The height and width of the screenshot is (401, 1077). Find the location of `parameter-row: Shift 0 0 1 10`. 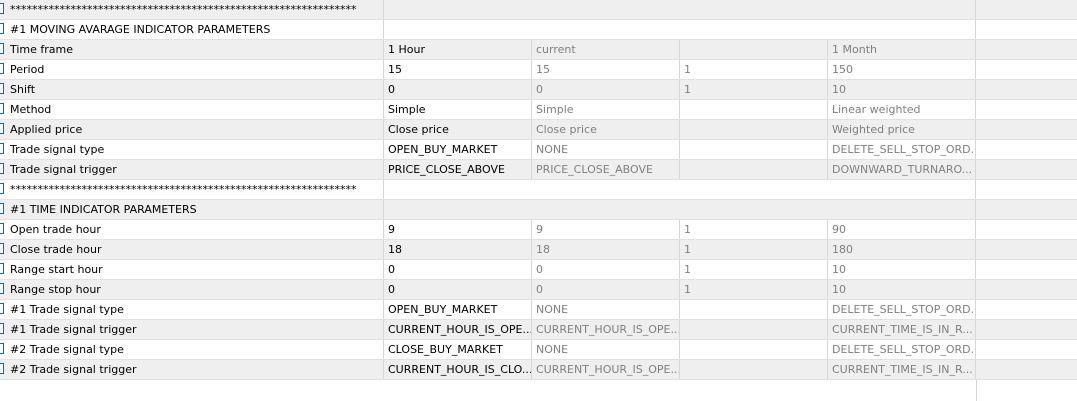

parameter-row: Shift 0 0 1 10 is located at coordinates (538, 90).